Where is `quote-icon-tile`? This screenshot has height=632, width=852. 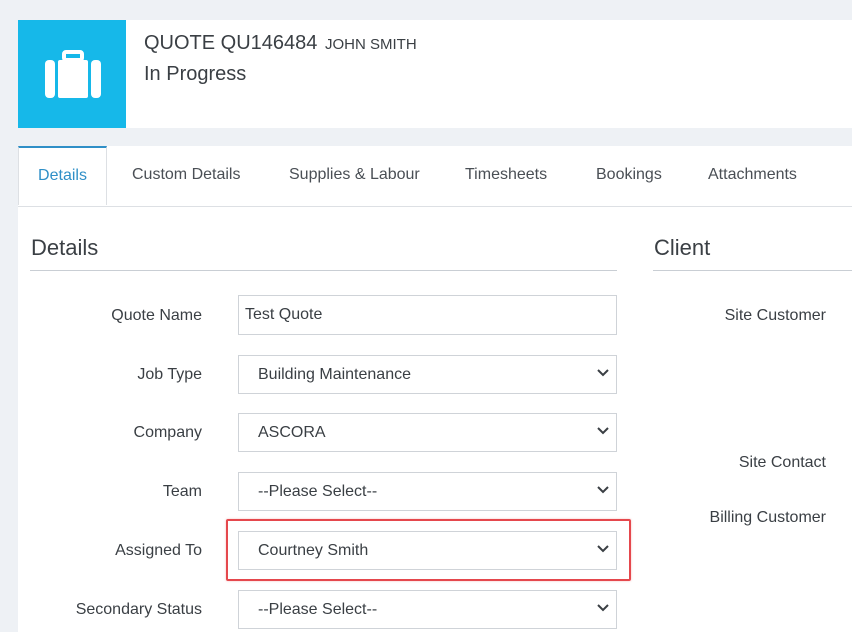 quote-icon-tile is located at coordinates (72, 74).